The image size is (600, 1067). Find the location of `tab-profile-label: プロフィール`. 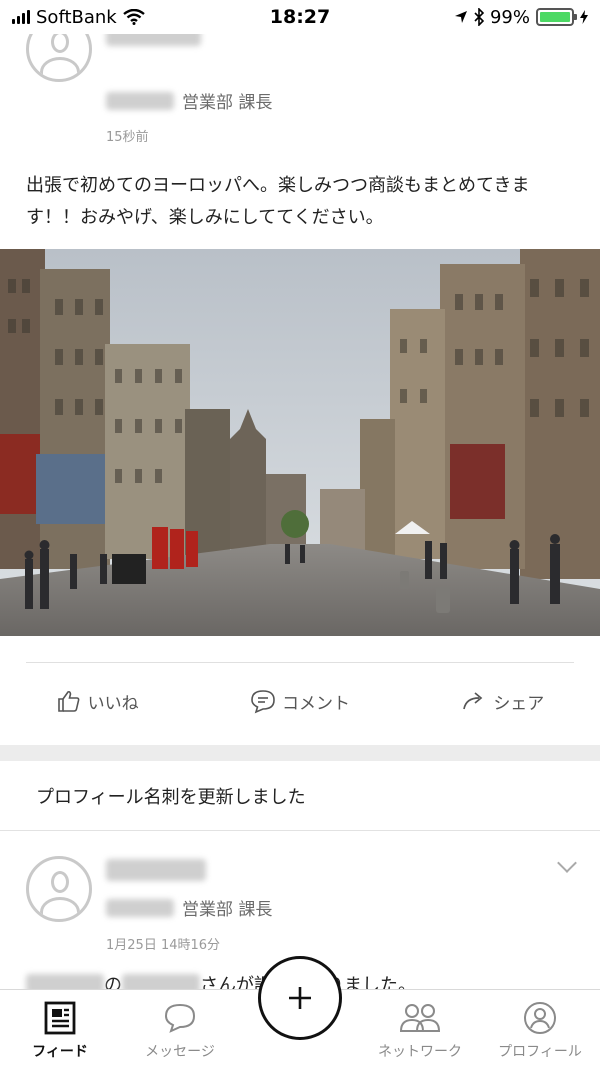

tab-profile-label: プロフィール is located at coordinates (540, 1052).